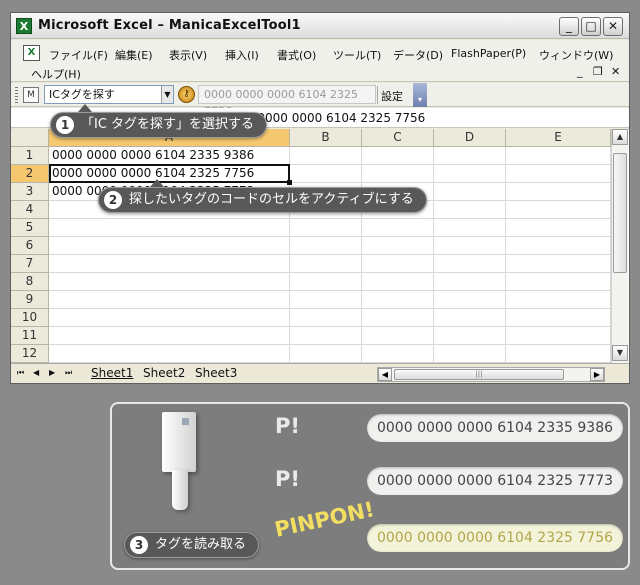 This screenshot has width=640, height=585. What do you see at coordinates (470, 264) in the screenshot?
I see `cell-d7` at bounding box center [470, 264].